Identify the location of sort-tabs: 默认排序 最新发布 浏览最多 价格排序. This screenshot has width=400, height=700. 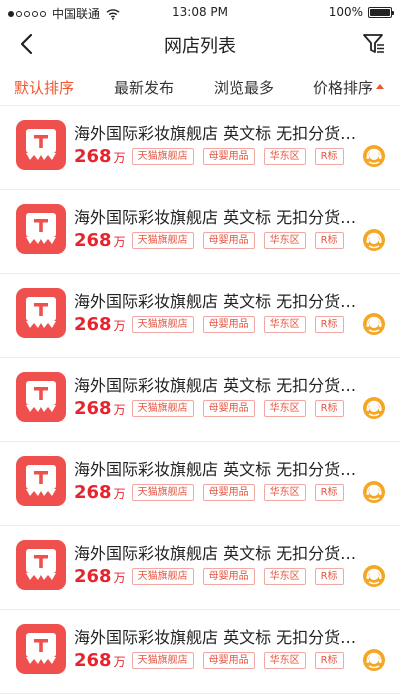
(200, 86).